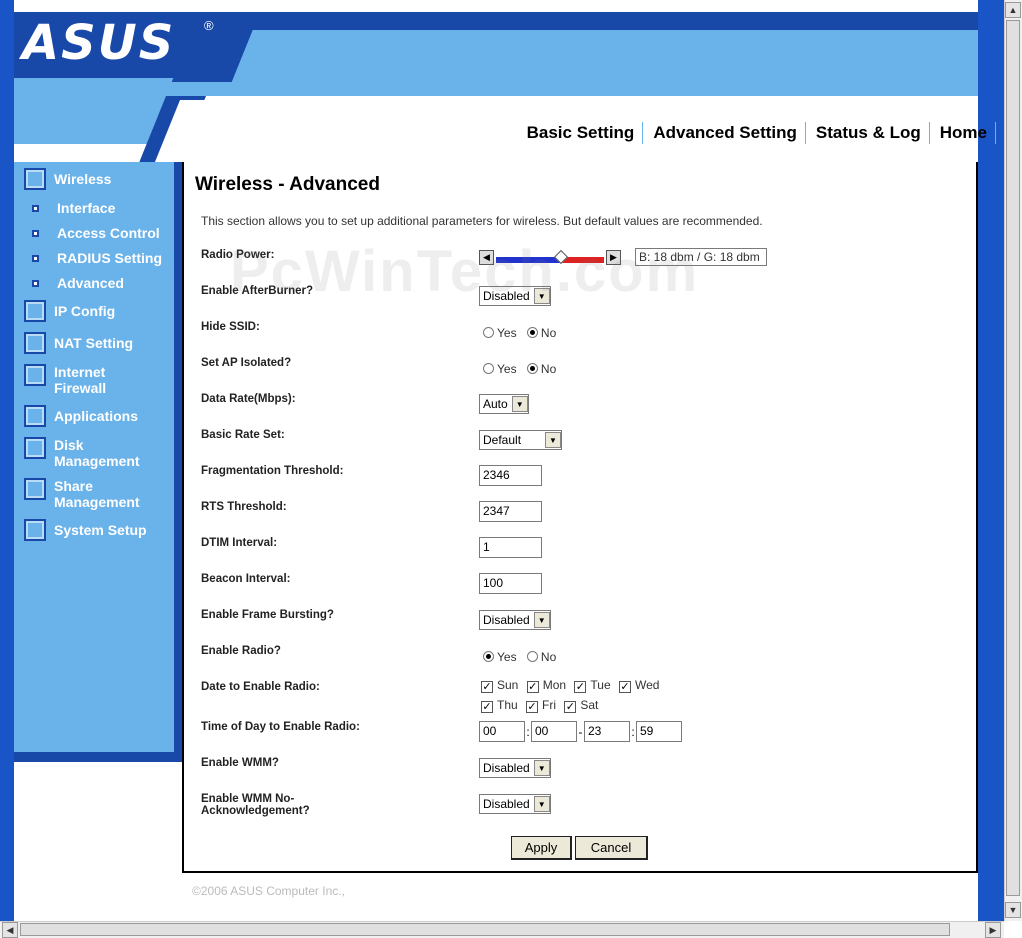  What do you see at coordinates (506, 620) in the screenshot?
I see `frame-bursting-value: Disabled` at bounding box center [506, 620].